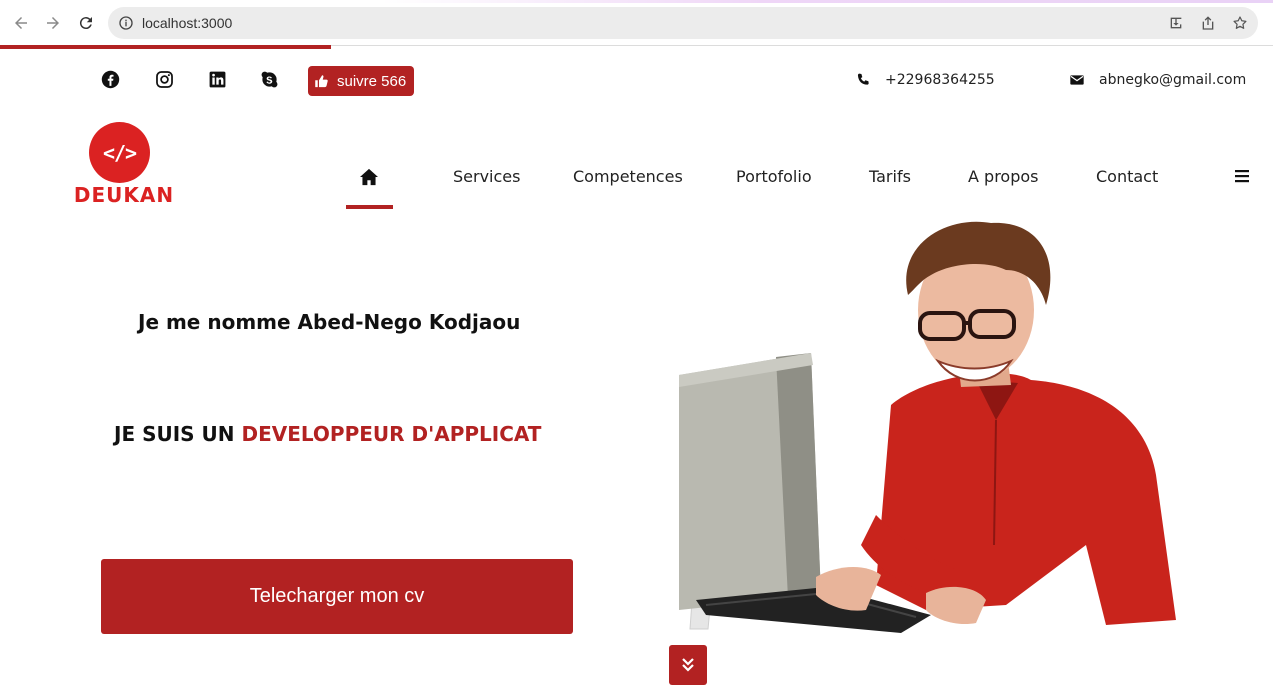 Image resolution: width=1273 pixels, height=696 pixels. Describe the element at coordinates (369, 207) in the screenshot. I see `nav-active-indicator` at that location.